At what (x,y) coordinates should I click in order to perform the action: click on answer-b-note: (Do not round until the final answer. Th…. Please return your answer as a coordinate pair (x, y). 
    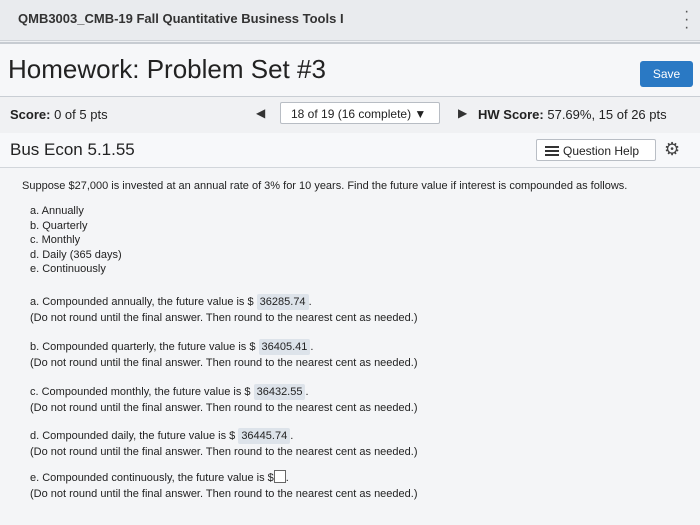
    Looking at the image, I should click on (224, 363).